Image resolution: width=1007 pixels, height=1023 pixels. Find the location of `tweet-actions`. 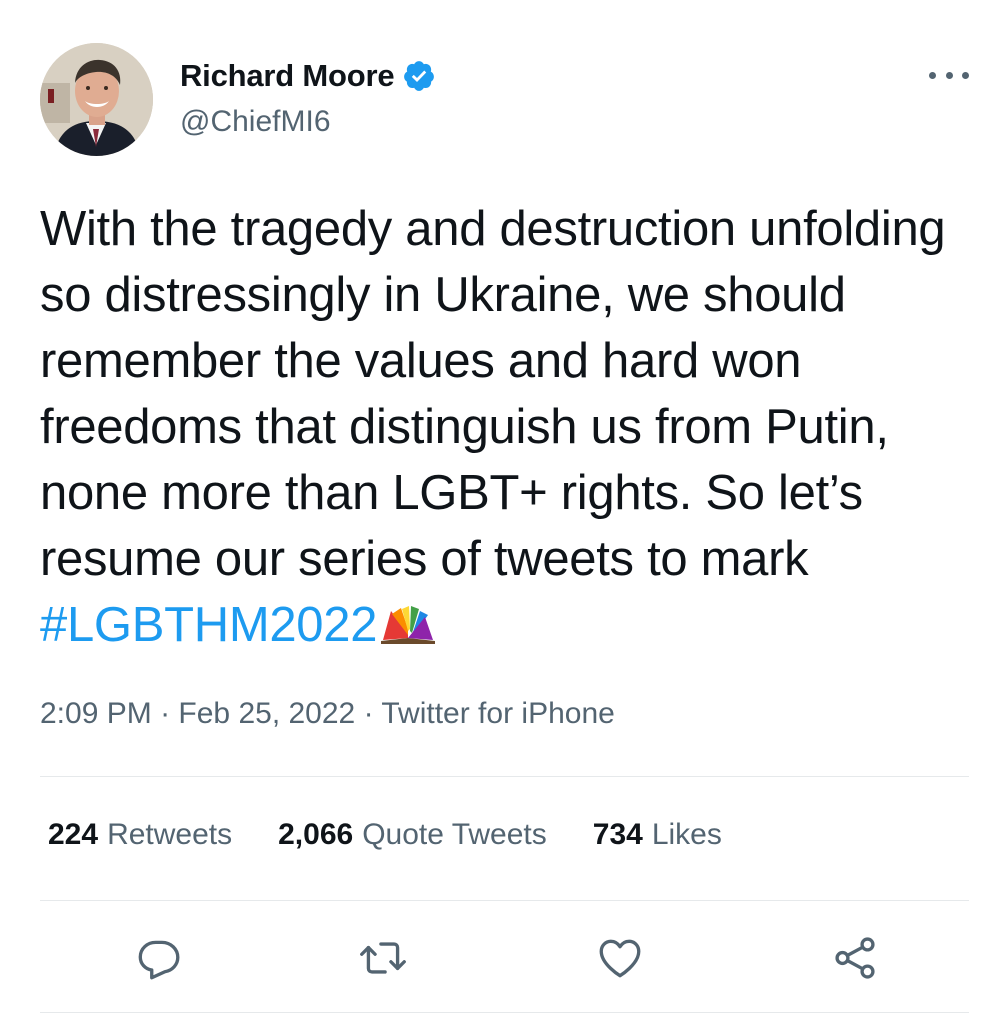

tweet-actions is located at coordinates (503, 958).